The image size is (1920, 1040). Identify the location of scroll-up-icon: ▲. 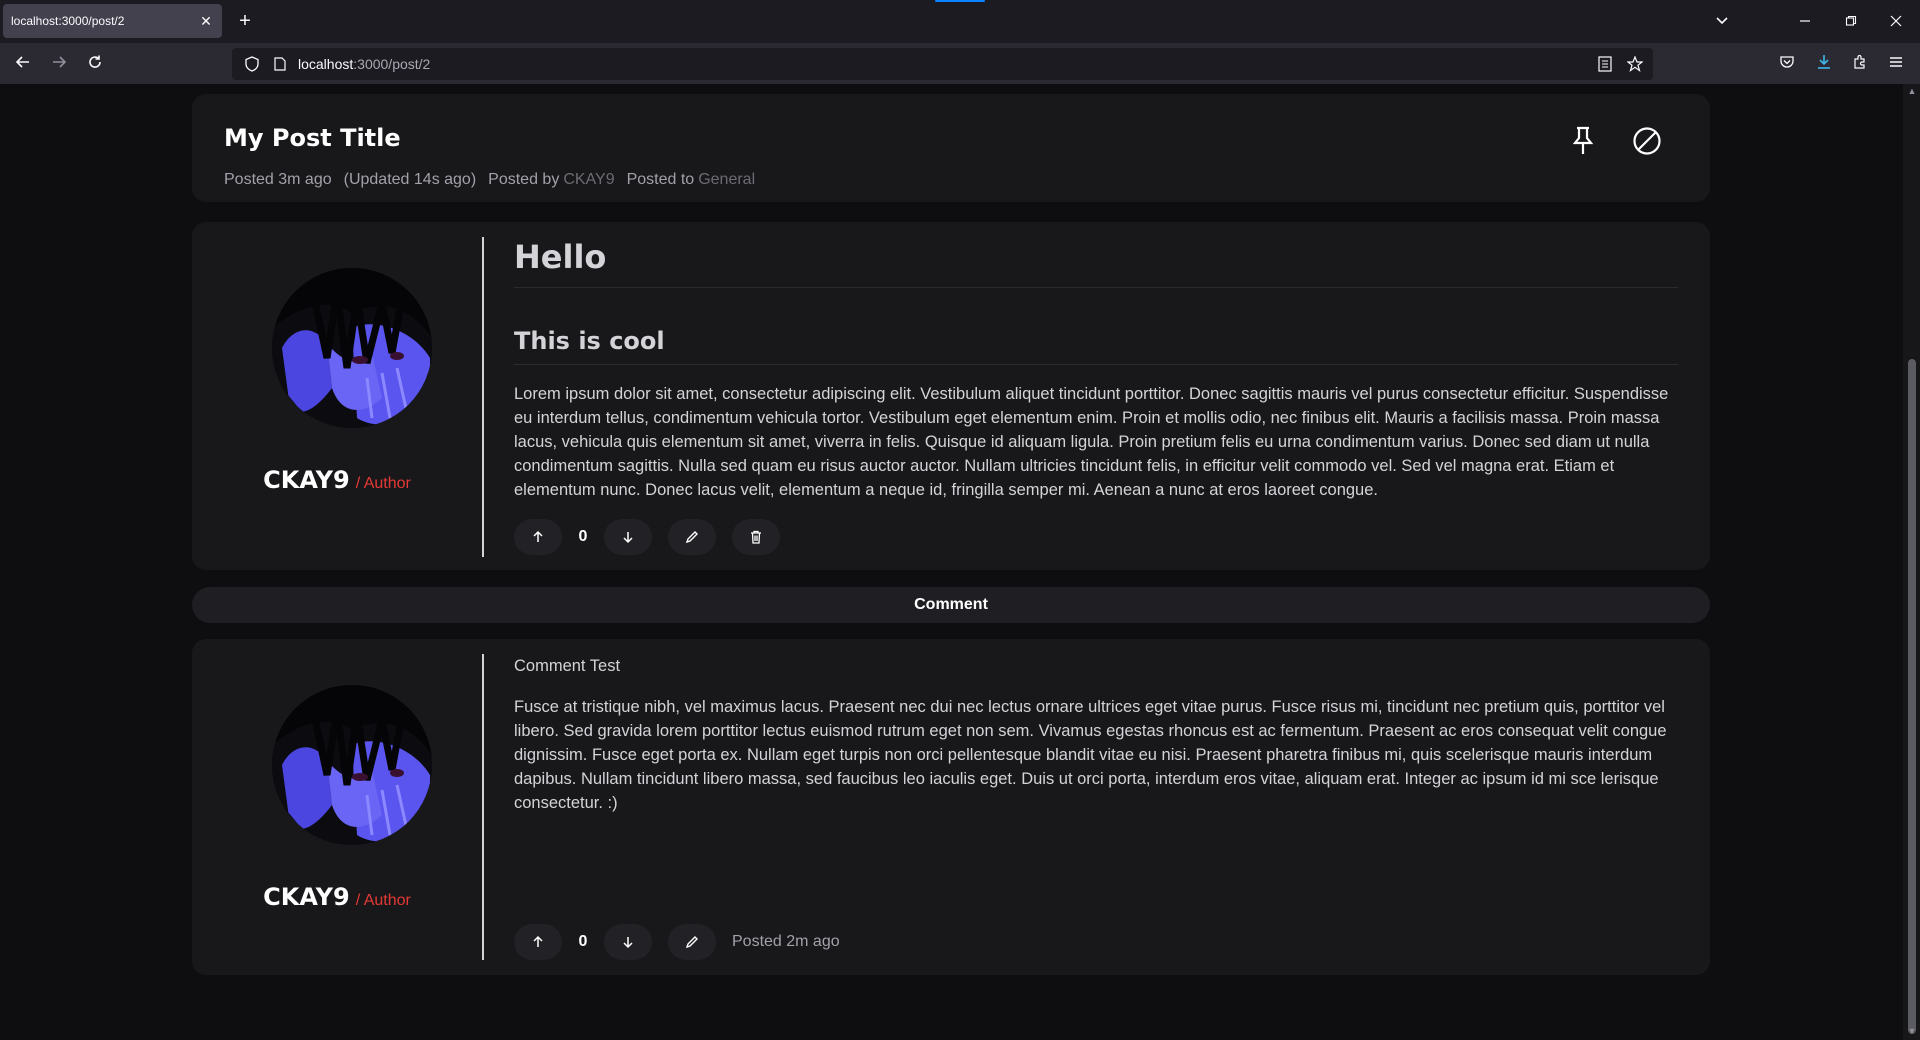
(1912, 91).